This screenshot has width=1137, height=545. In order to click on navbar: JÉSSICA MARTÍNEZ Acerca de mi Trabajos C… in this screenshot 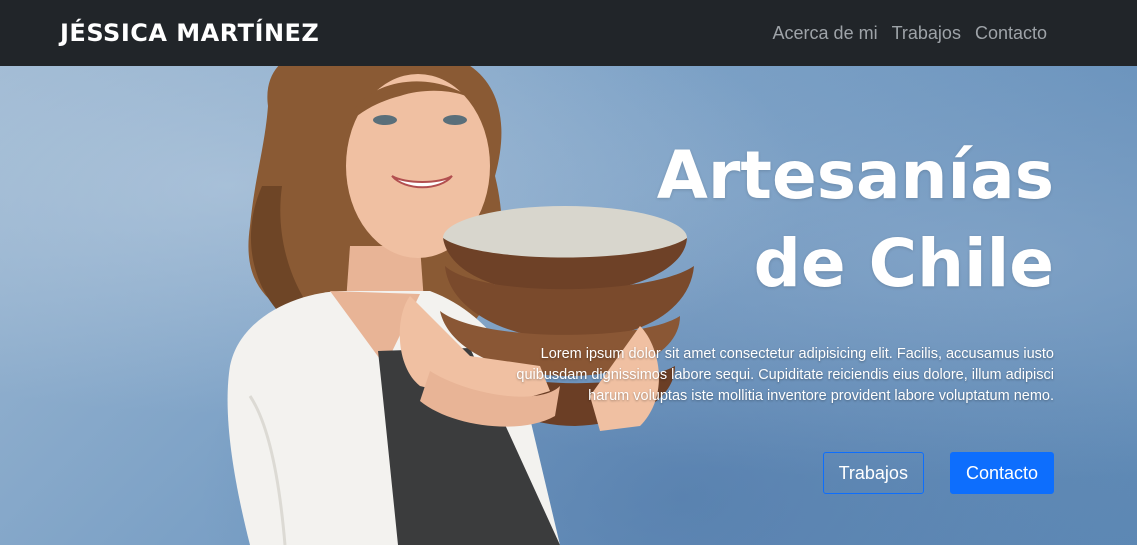, I will do `click(568, 33)`.